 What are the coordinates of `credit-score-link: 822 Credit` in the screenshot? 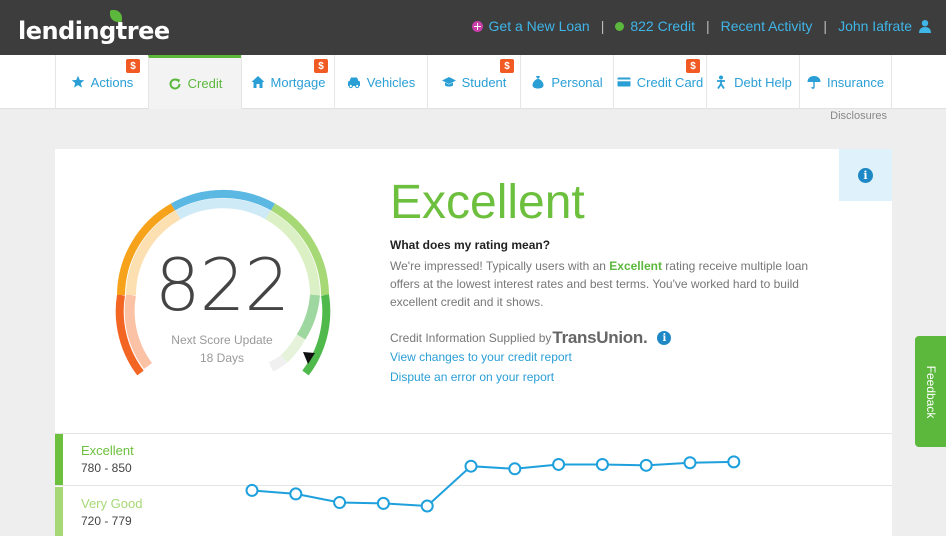 It's located at (655, 26).